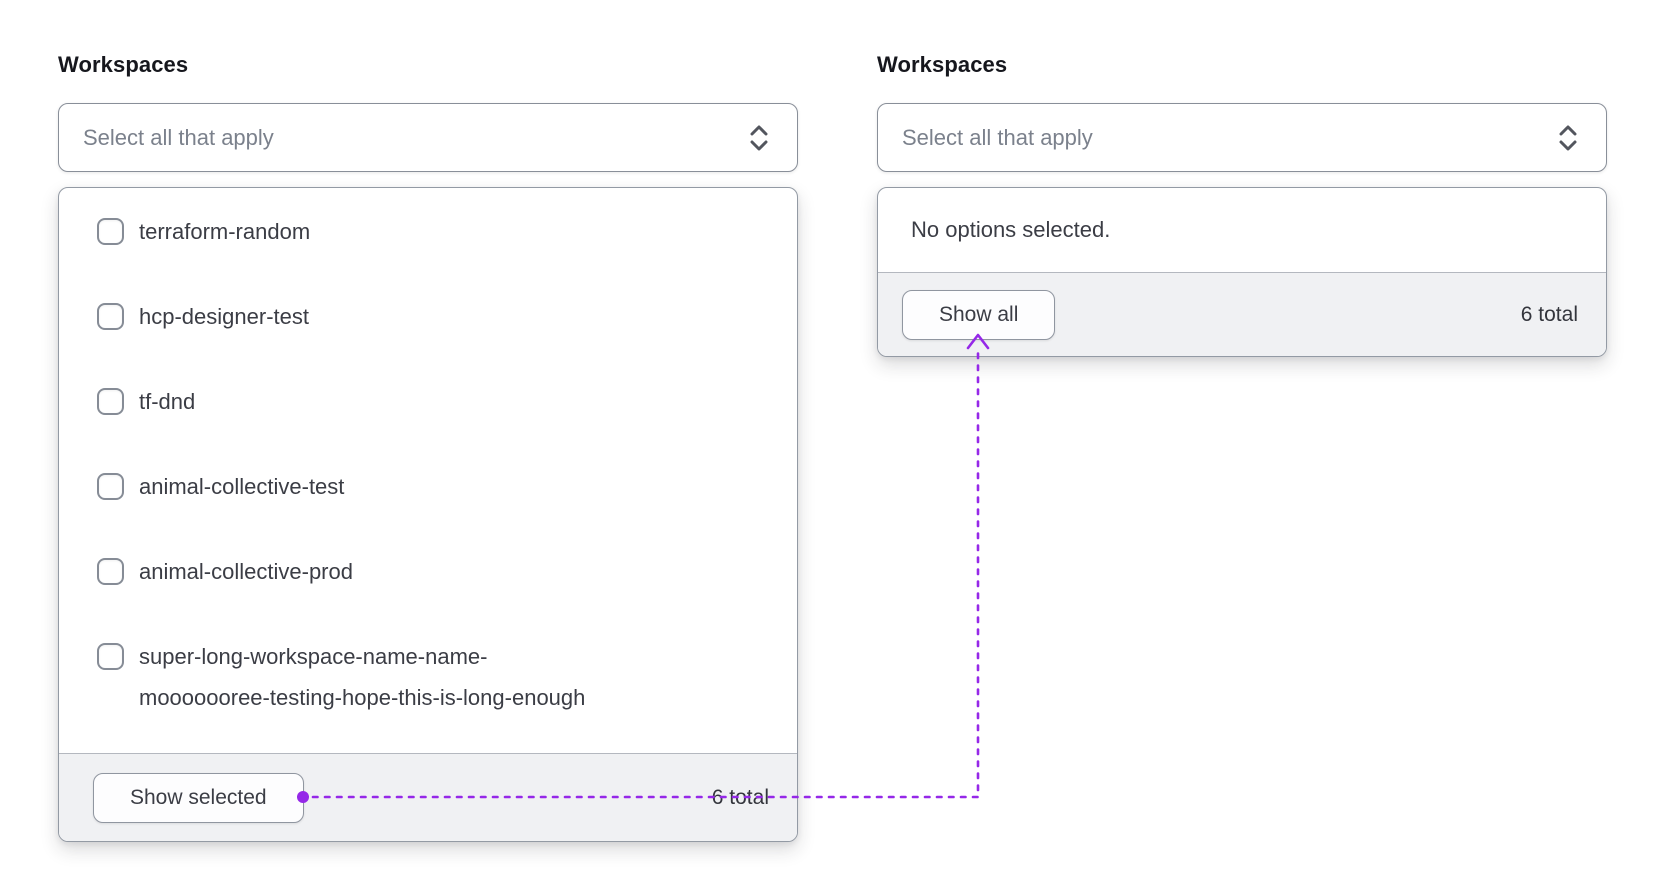 Image resolution: width=1672 pixels, height=892 pixels. Describe the element at coordinates (942, 64) in the screenshot. I see `right-combobox-label: Workspaces` at that location.